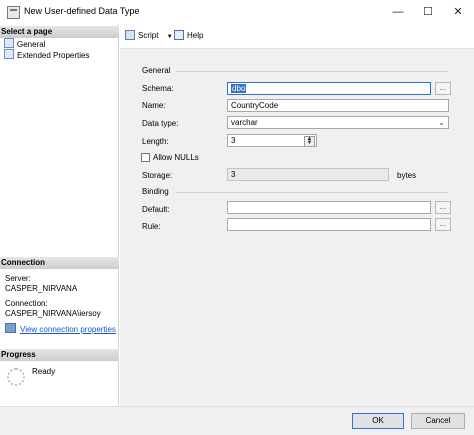  I want to click on progress-header: Progress, so click(59, 355).